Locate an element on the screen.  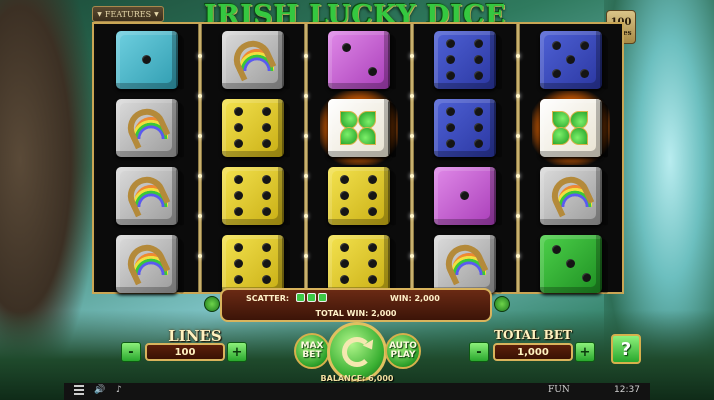
help-button: ? is located at coordinates (626, 349).